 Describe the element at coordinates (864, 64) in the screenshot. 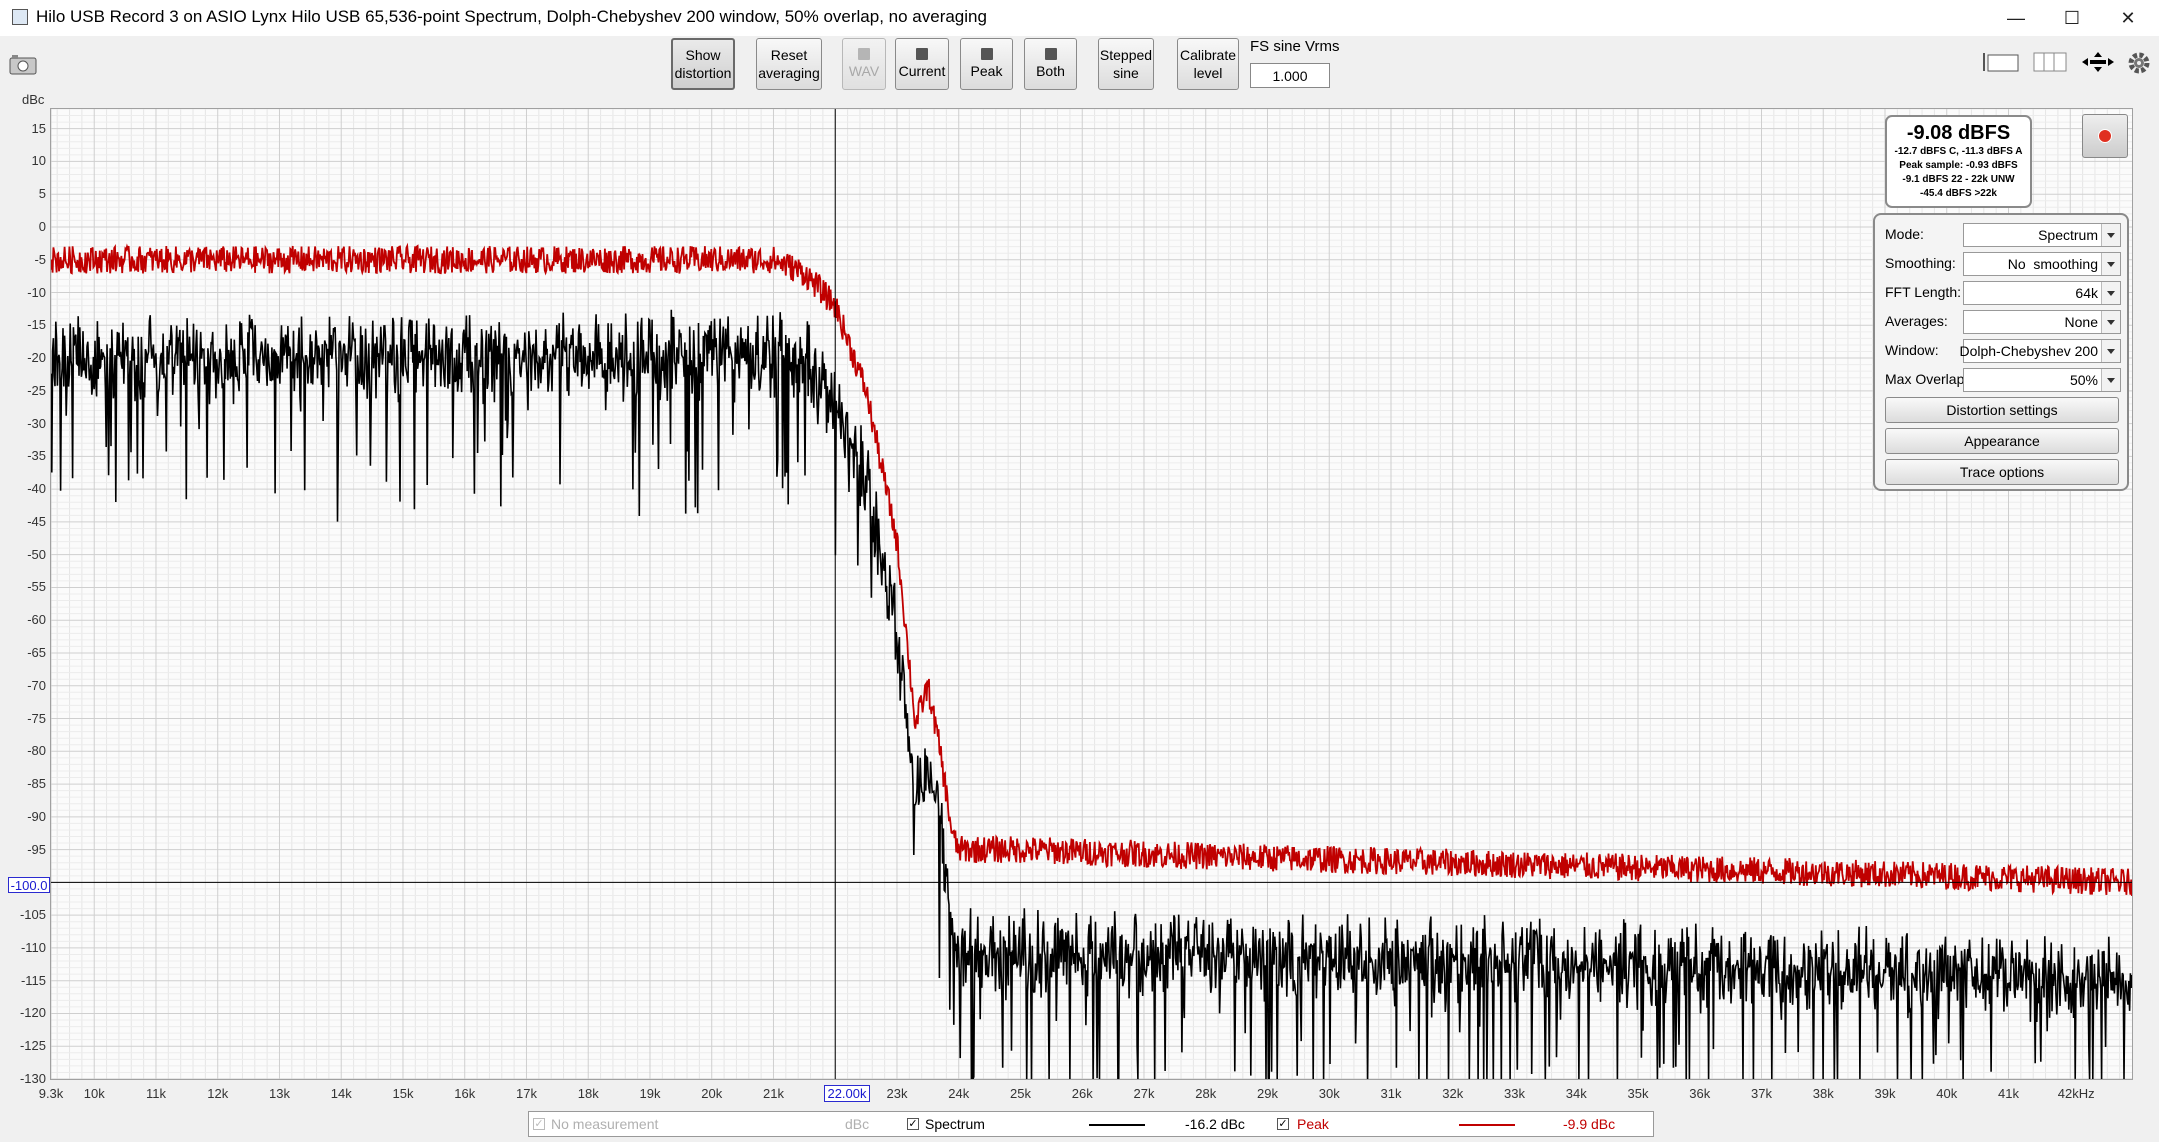

I see `wav-button: WAV` at that location.